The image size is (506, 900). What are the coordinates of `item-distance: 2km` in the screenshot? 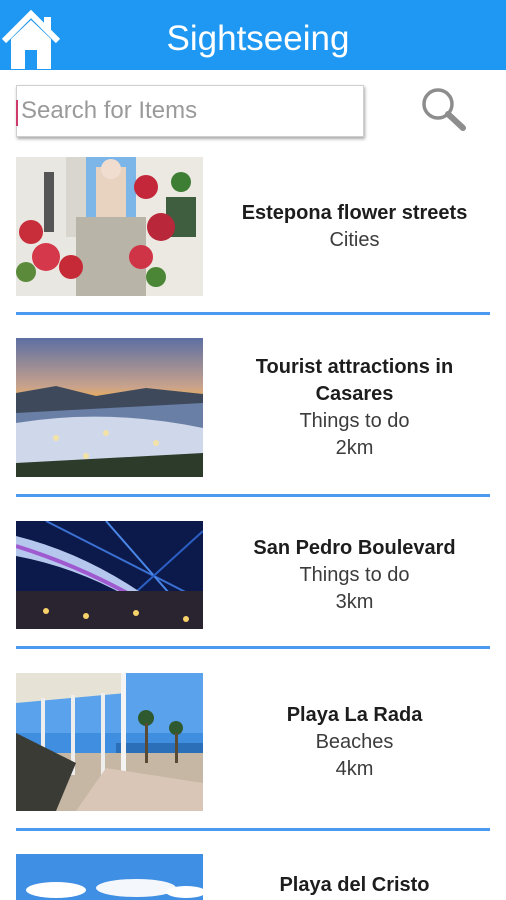 It's located at (354, 447).